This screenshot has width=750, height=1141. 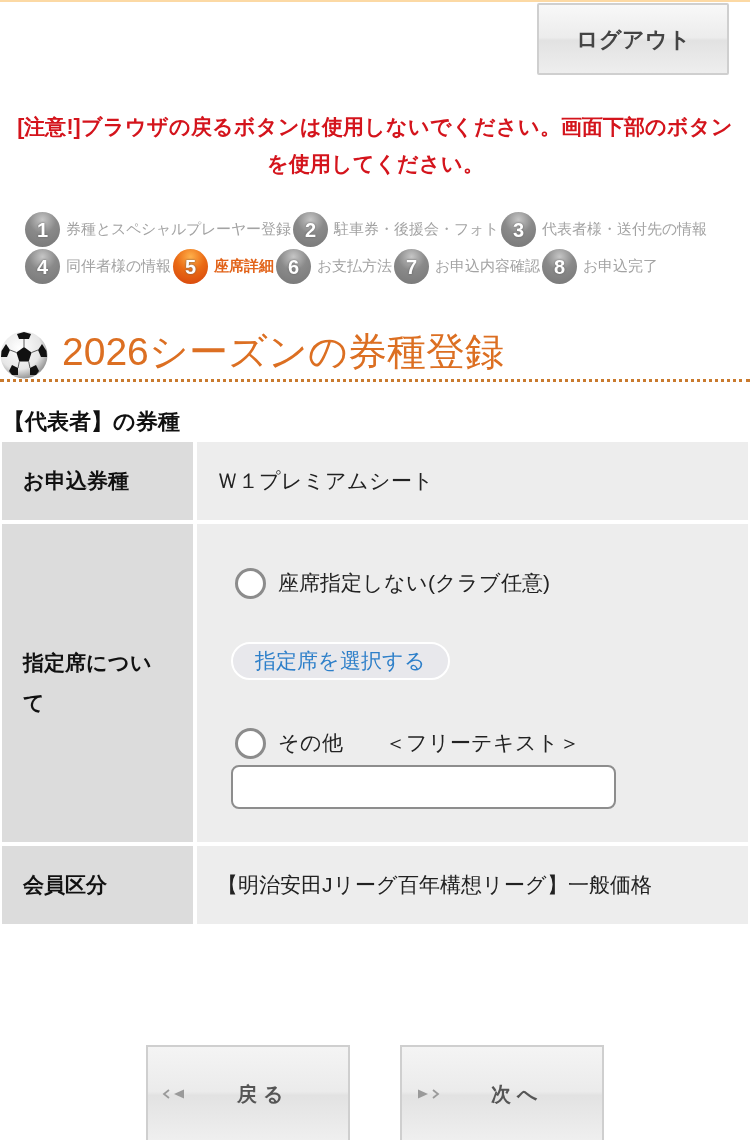 I want to click on step-number: 7, so click(x=411, y=266).